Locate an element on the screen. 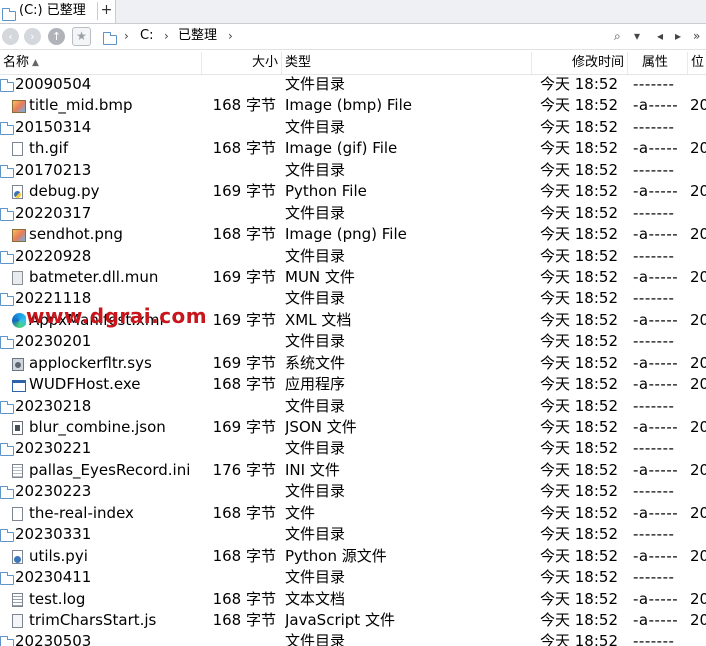 The width and height of the screenshot is (706, 646). file-name: 20150314 is located at coordinates (53, 126).